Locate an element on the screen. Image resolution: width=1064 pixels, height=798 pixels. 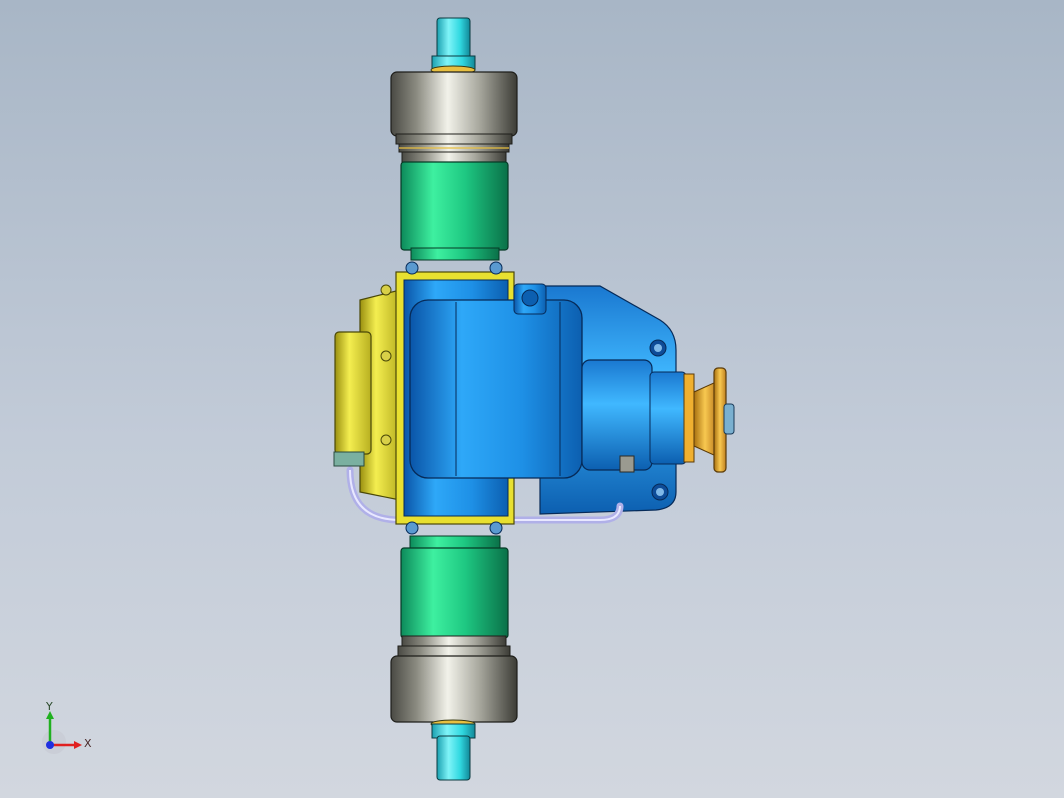
lower-coupling is located at coordinates (454, 587).